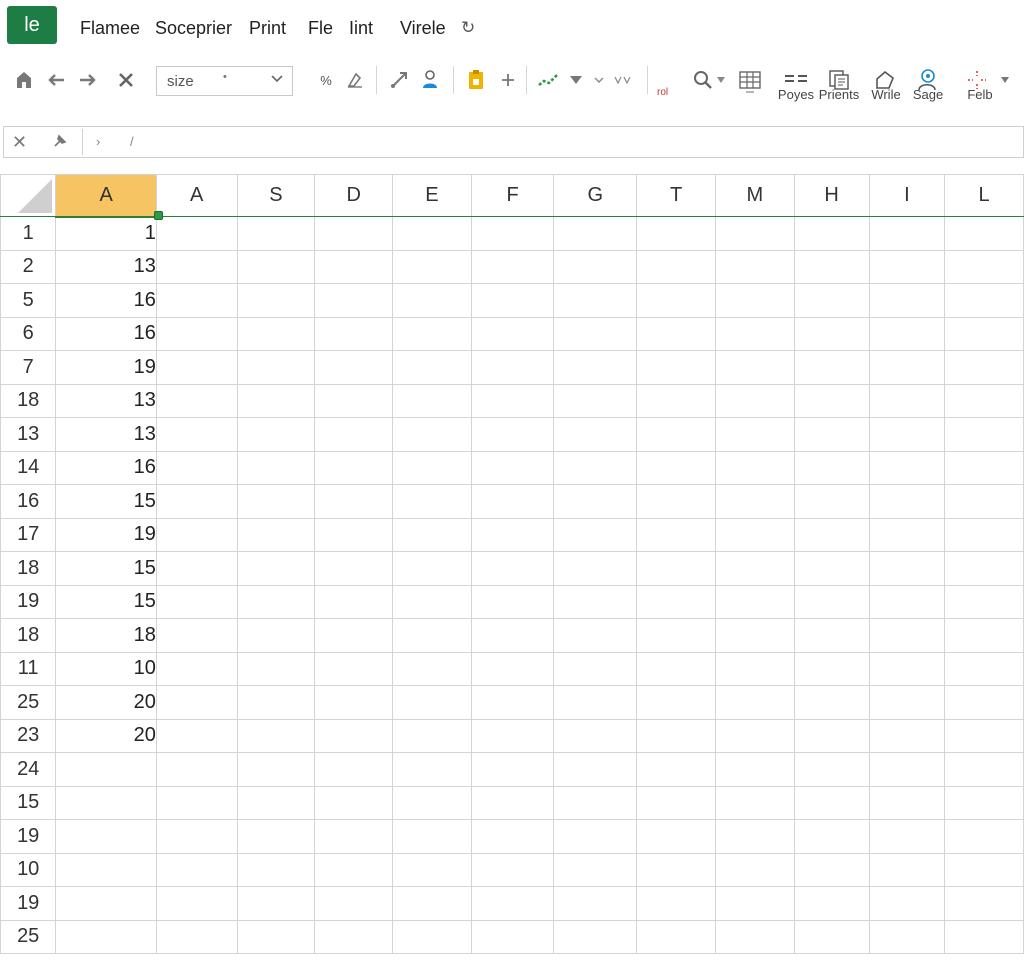 This screenshot has width=1024, height=960. What do you see at coordinates (595, 195) in the screenshot?
I see `column-header-g: G` at bounding box center [595, 195].